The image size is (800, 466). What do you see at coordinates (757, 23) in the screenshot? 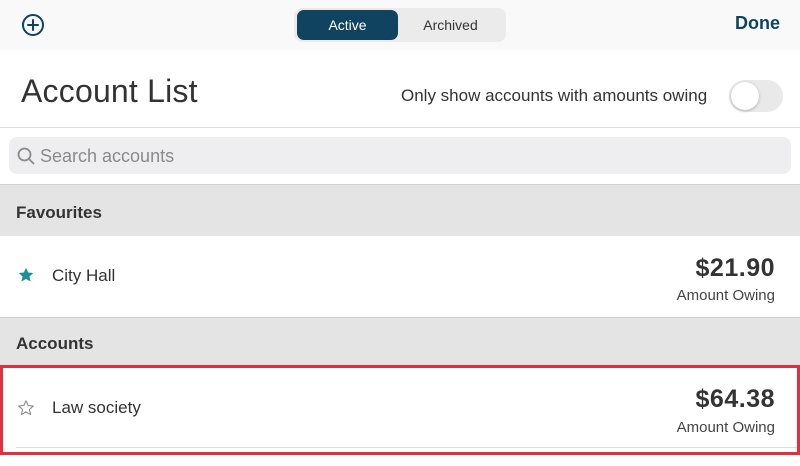
I see `done-button: Done` at bounding box center [757, 23].